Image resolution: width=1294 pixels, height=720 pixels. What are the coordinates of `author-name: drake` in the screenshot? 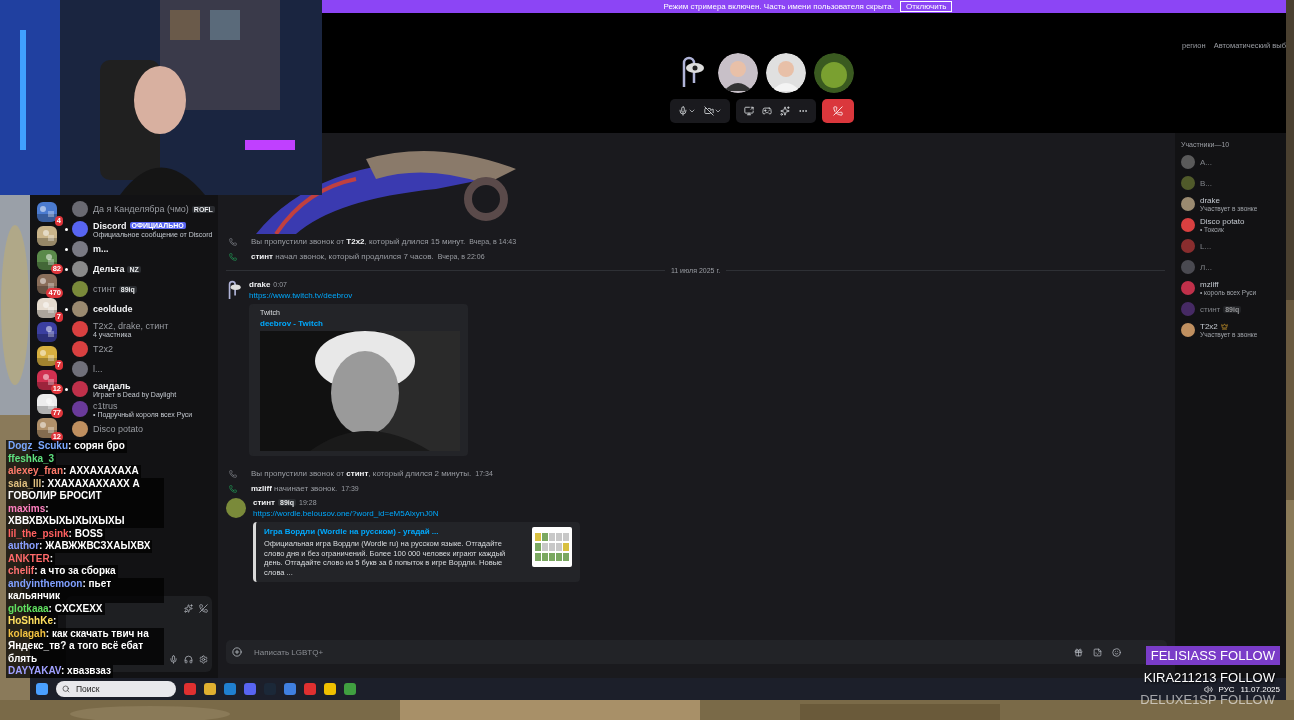 It's located at (260, 284).